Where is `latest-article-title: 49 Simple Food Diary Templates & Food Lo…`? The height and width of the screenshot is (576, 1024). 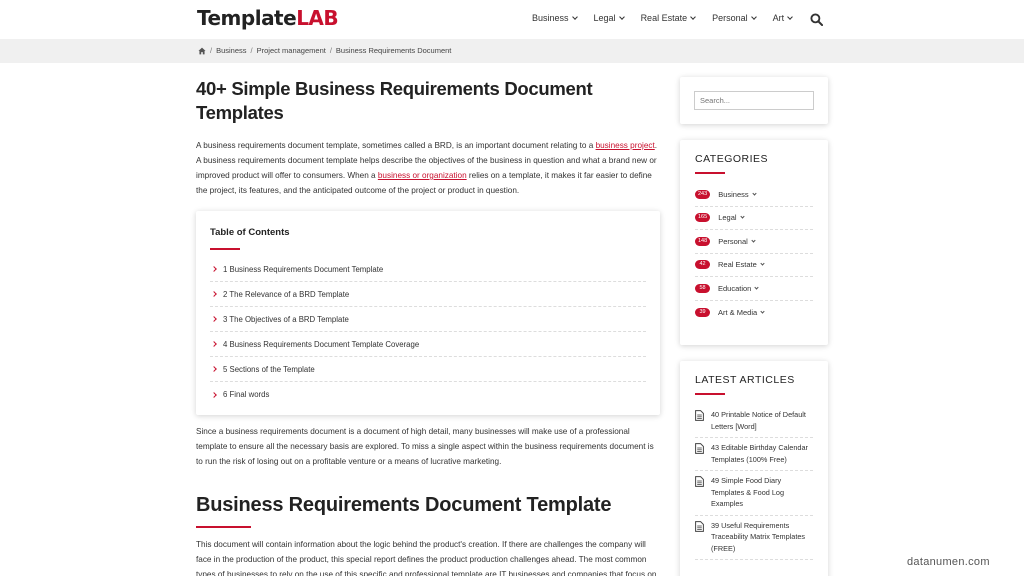 latest-article-title: 49 Simple Food Diary Templates & Food Lo… is located at coordinates (748, 492).